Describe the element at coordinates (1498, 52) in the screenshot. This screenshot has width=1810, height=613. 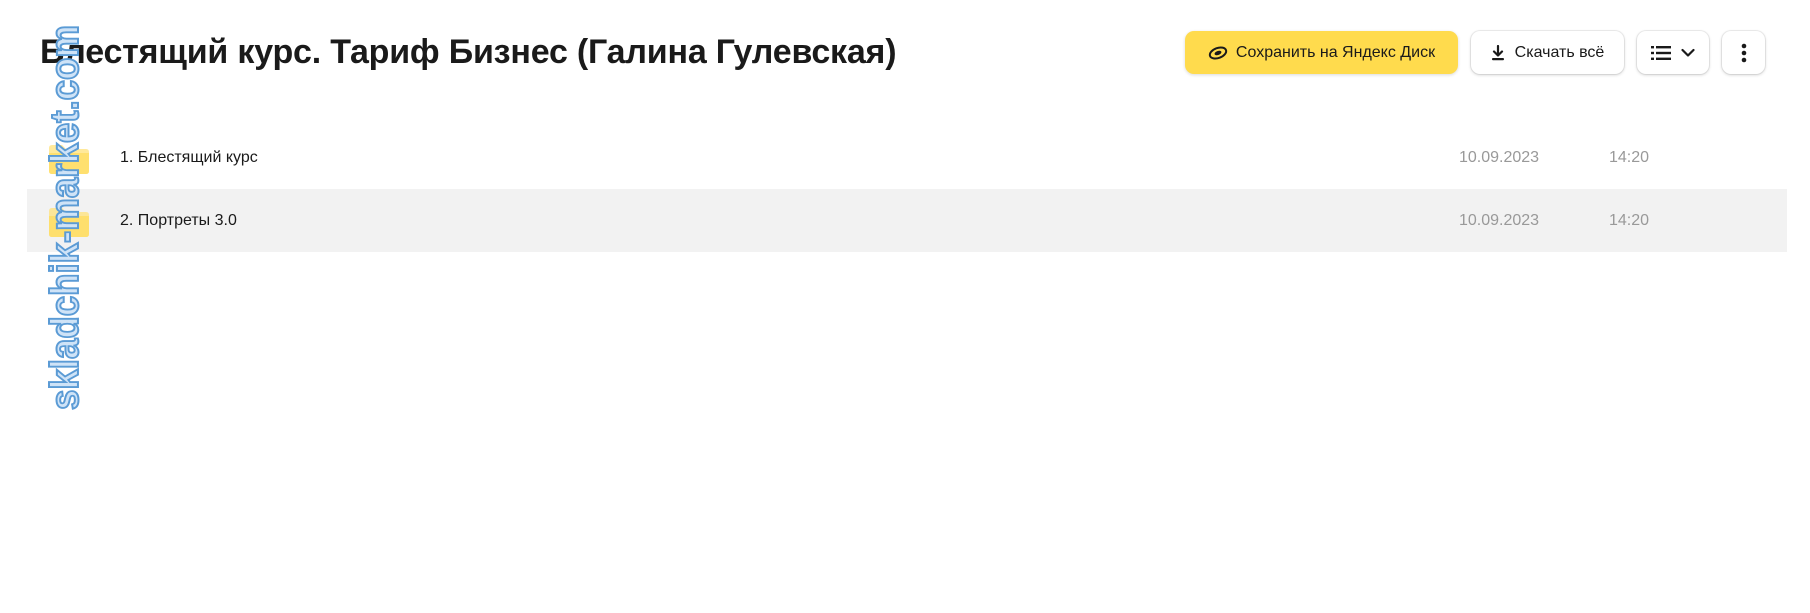
I see `download-icon` at that location.